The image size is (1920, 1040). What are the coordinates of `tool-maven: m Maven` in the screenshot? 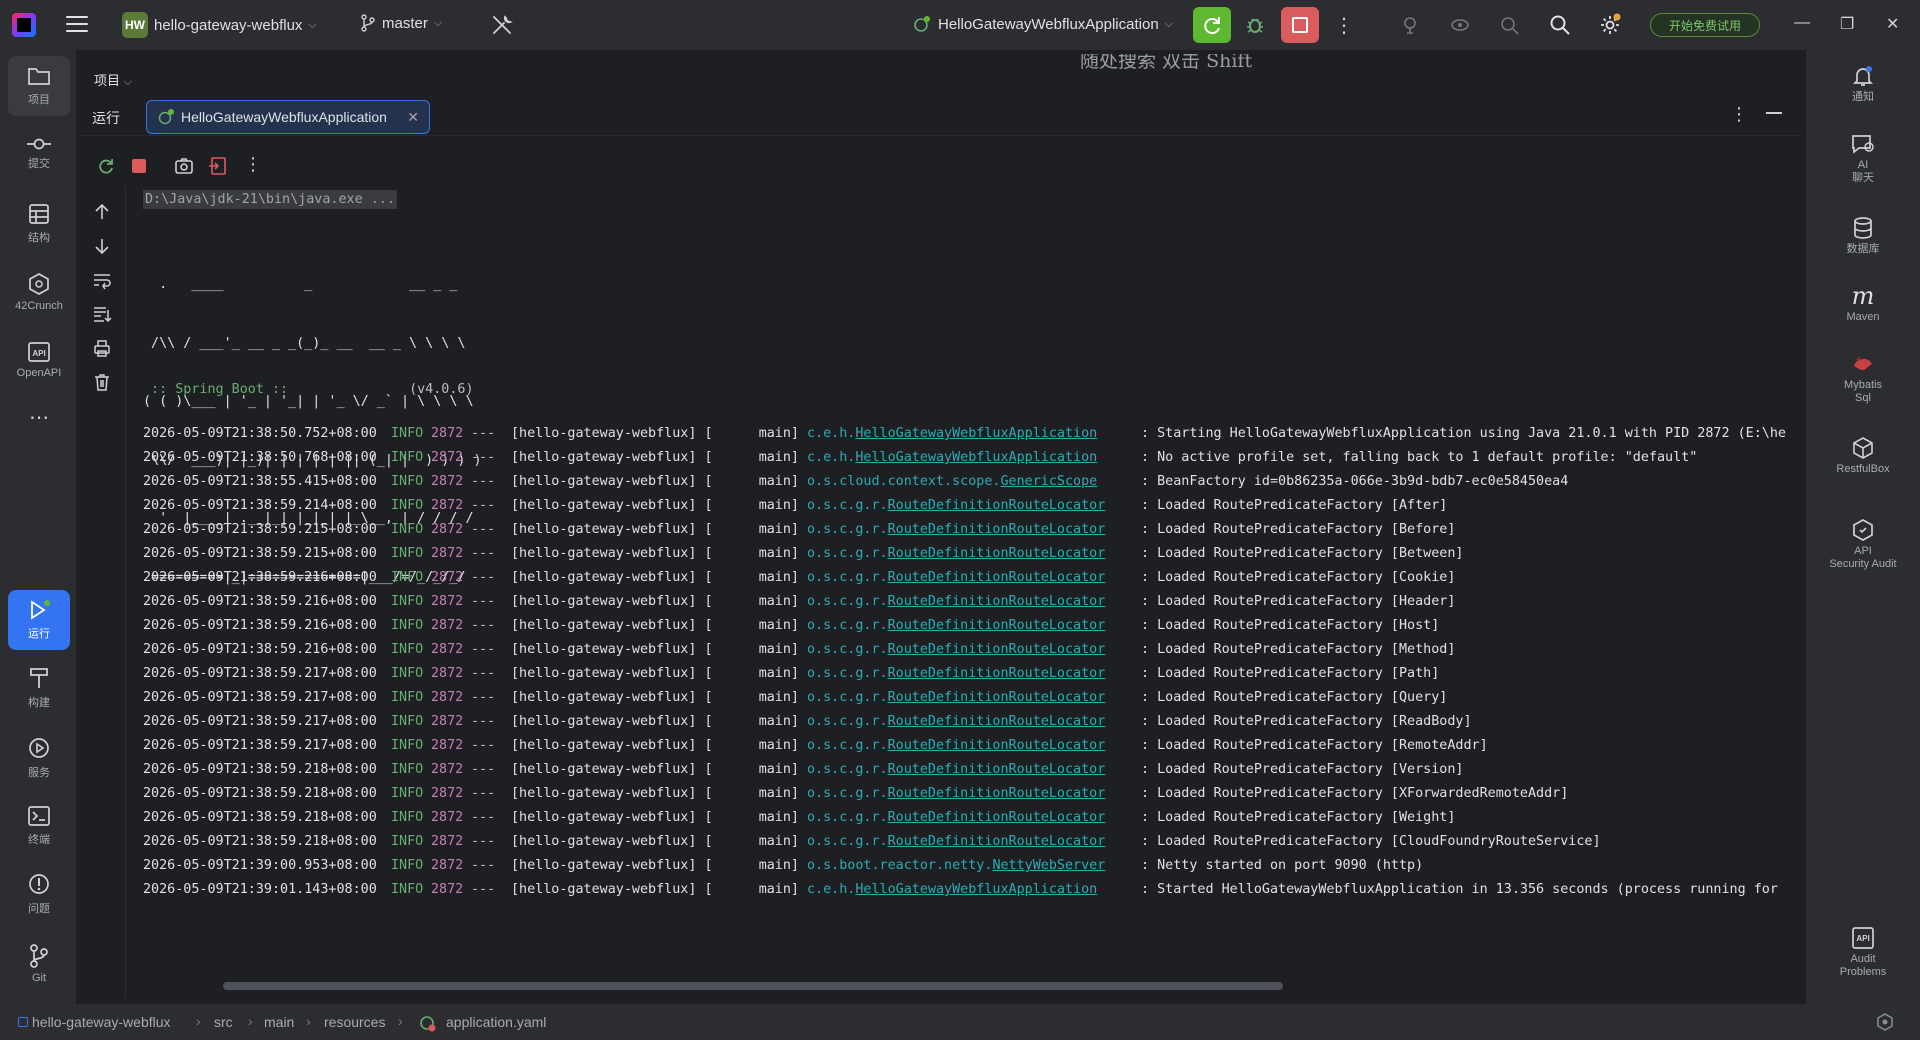 It's located at (1863, 304).